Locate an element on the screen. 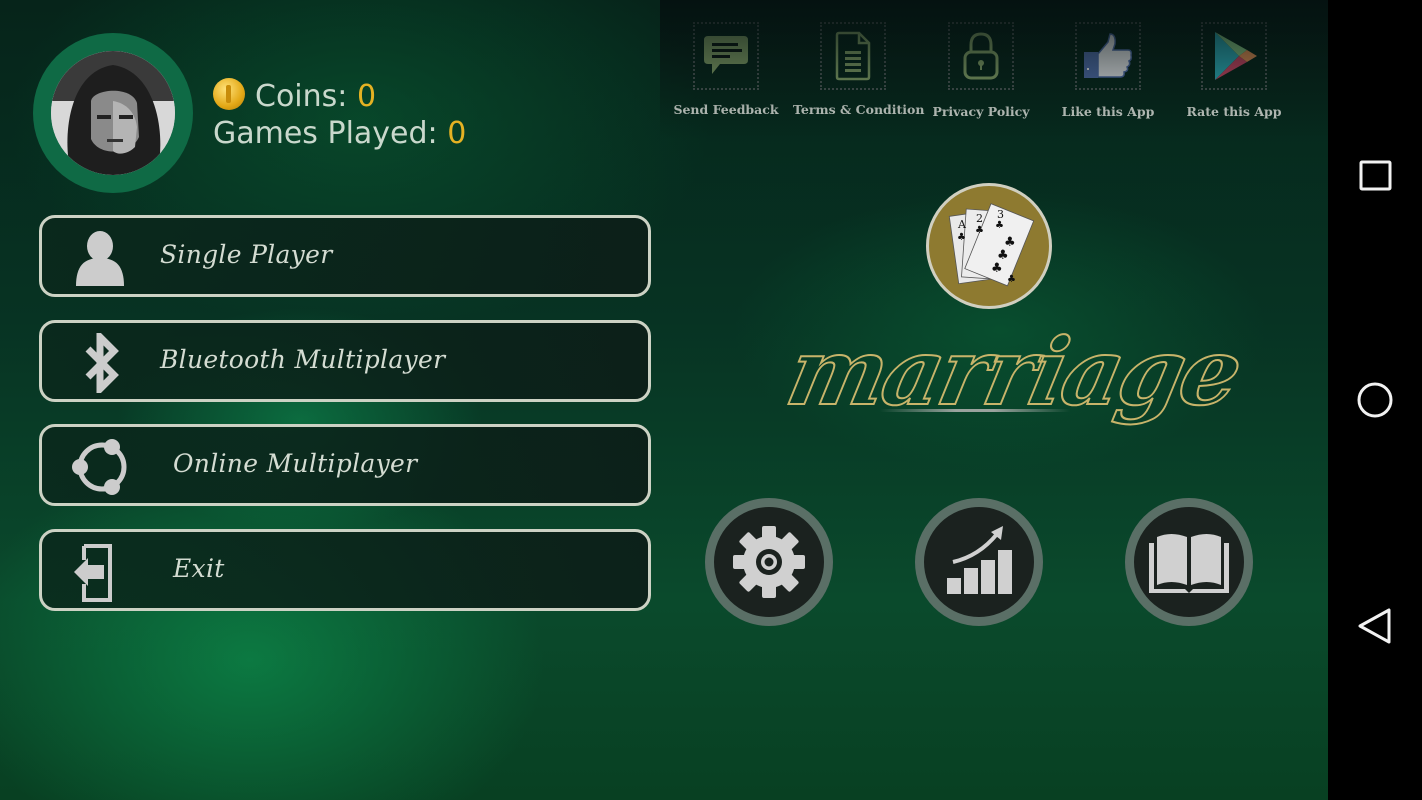 Image resolution: width=1422 pixels, height=800 pixels. privacy-policy-frame is located at coordinates (981, 56).